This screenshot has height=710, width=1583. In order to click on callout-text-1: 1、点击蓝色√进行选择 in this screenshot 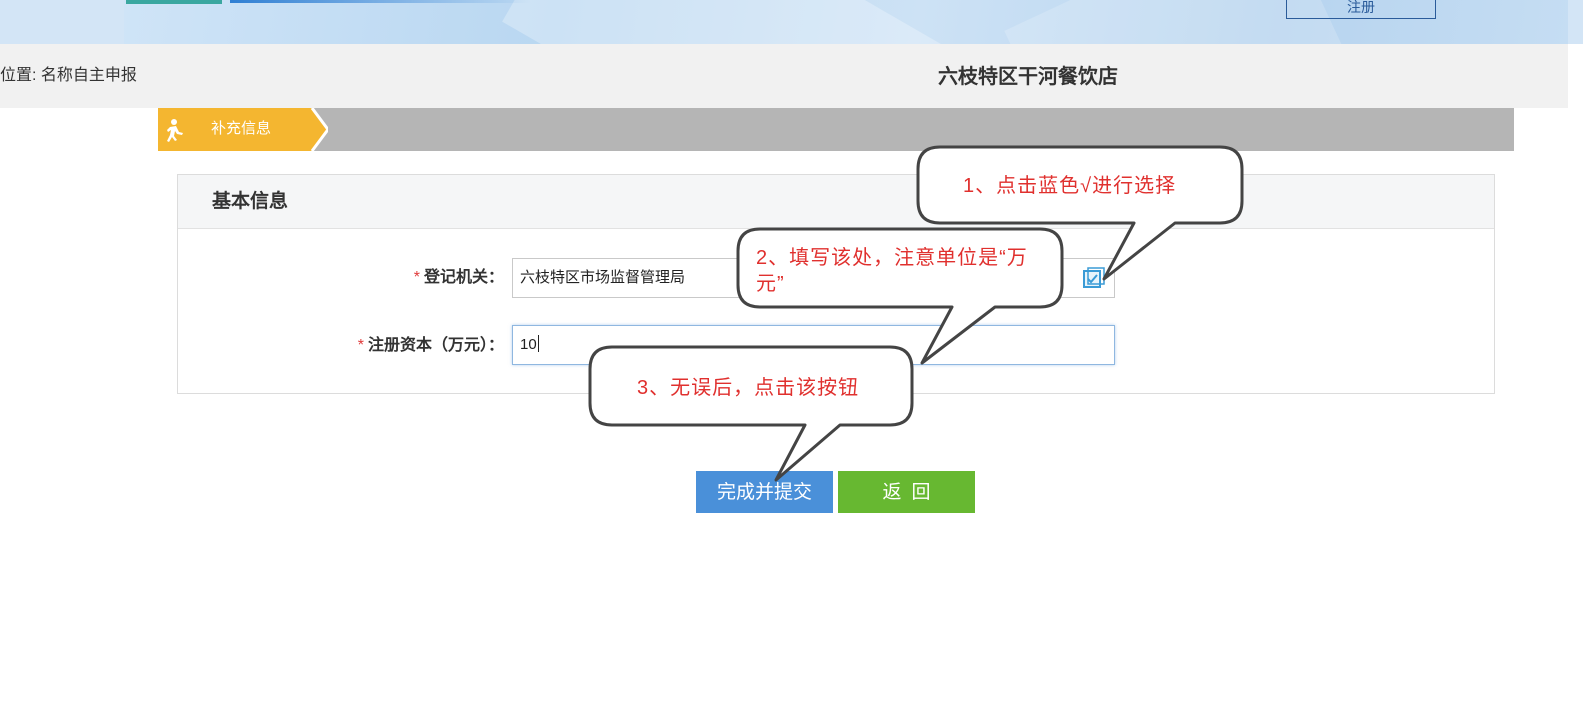, I will do `click(1070, 186)`.